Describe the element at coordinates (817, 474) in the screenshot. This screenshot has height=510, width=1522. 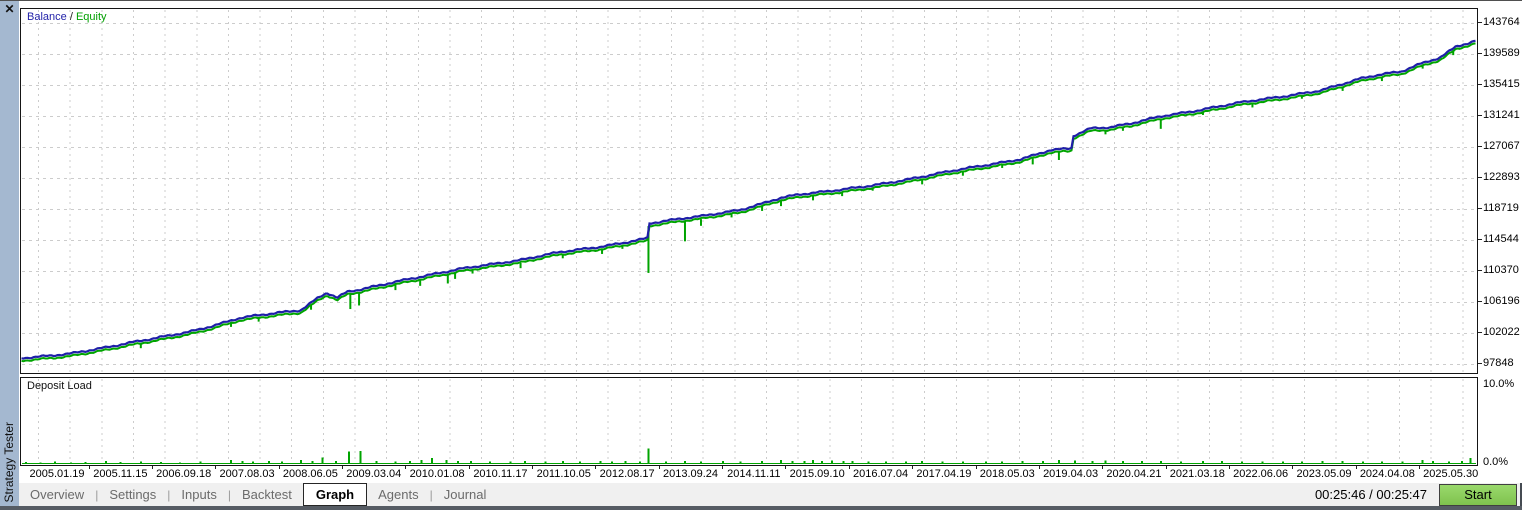
I see `x-tick-label: 2015.09.10` at that location.